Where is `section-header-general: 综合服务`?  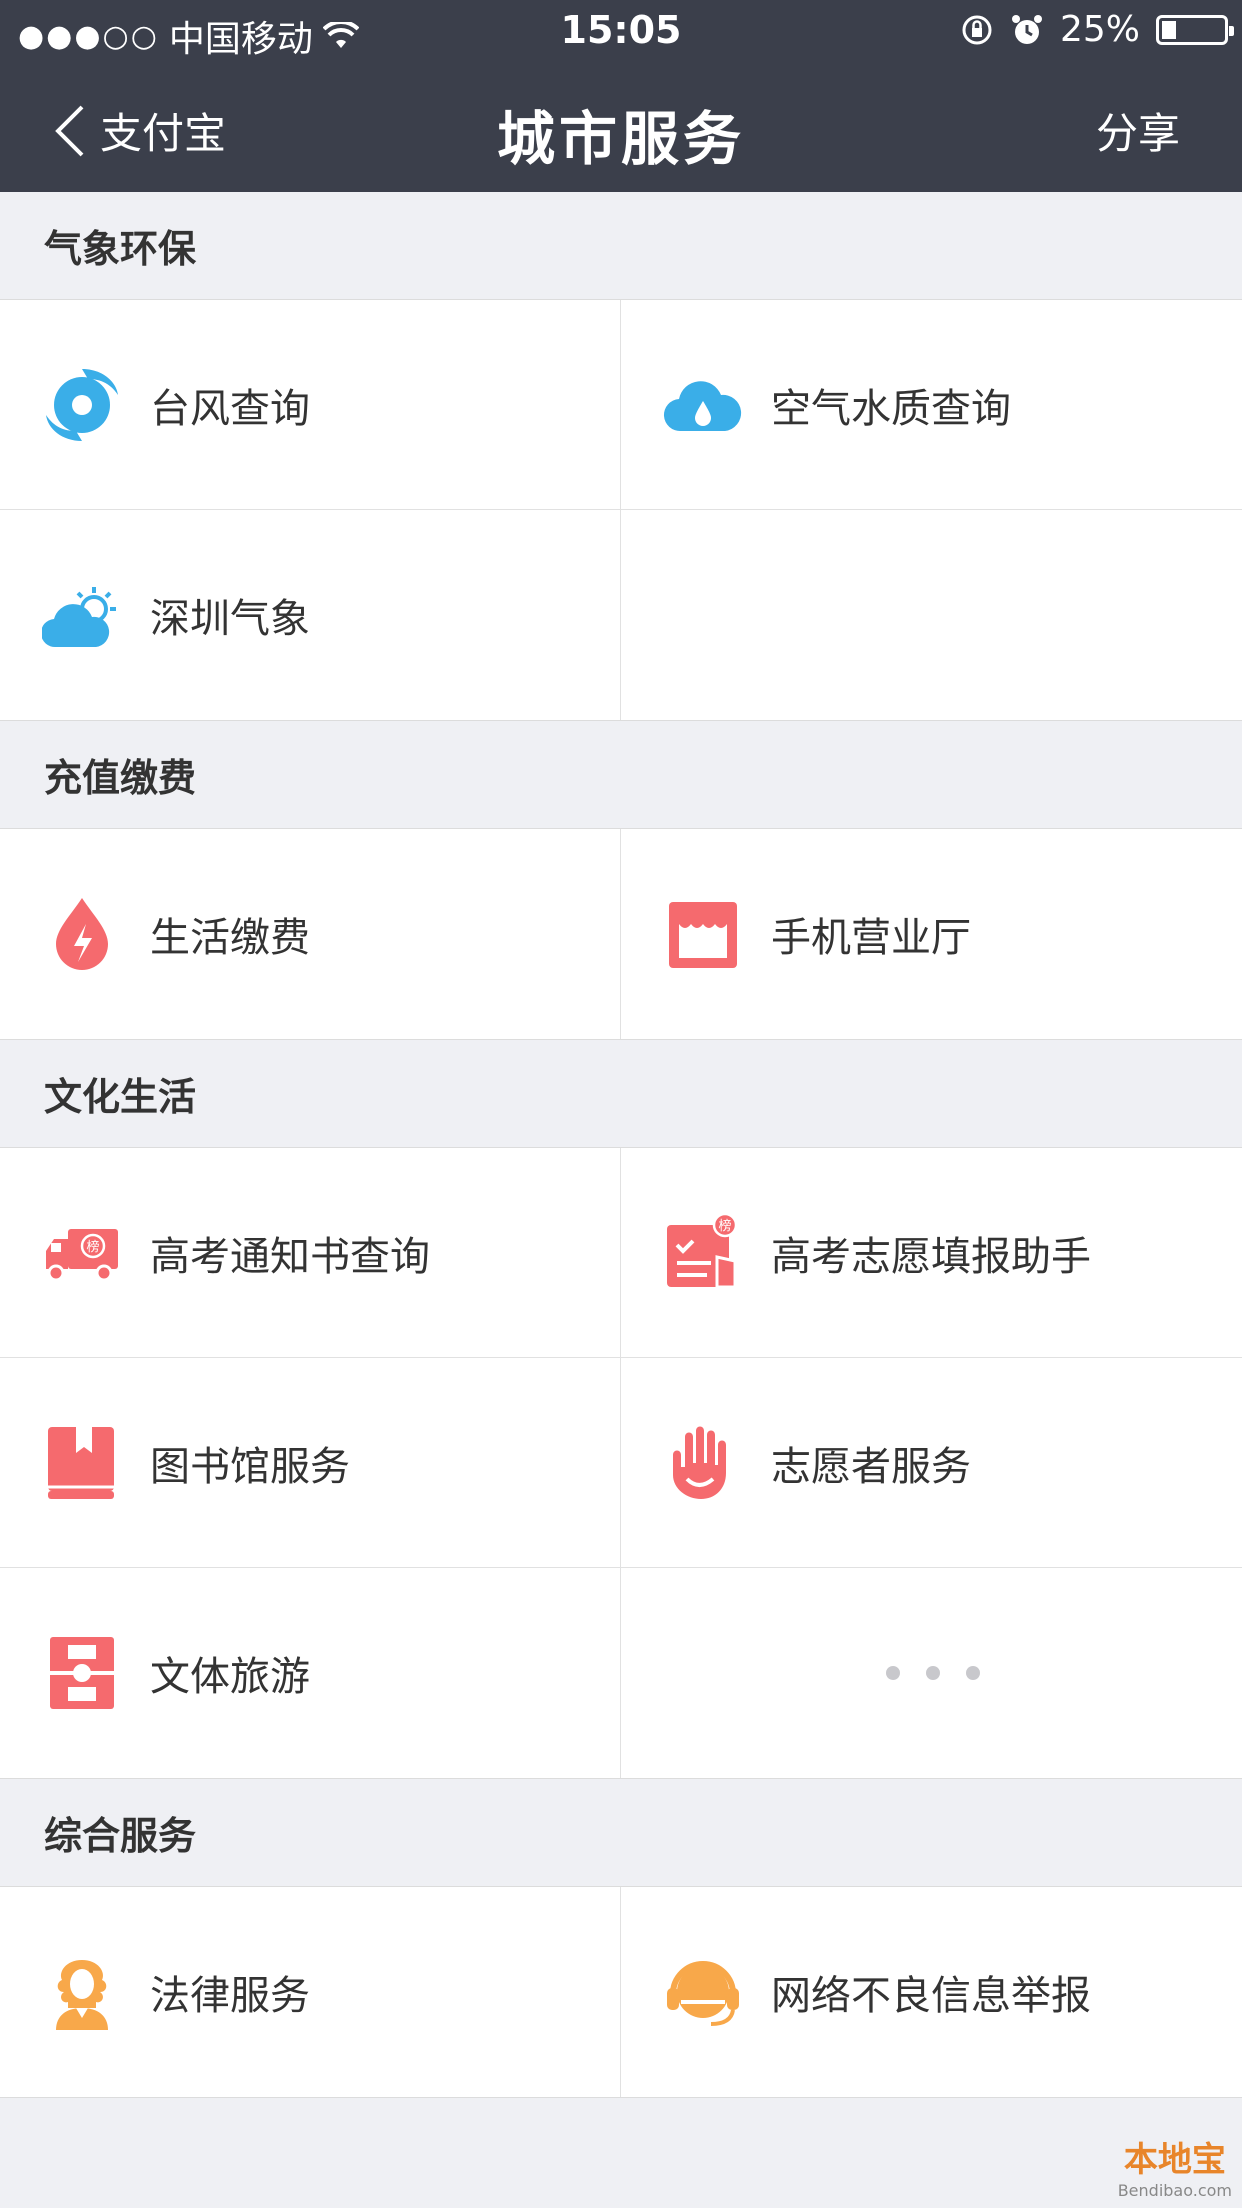 section-header-general: 综合服务 is located at coordinates (621, 1833).